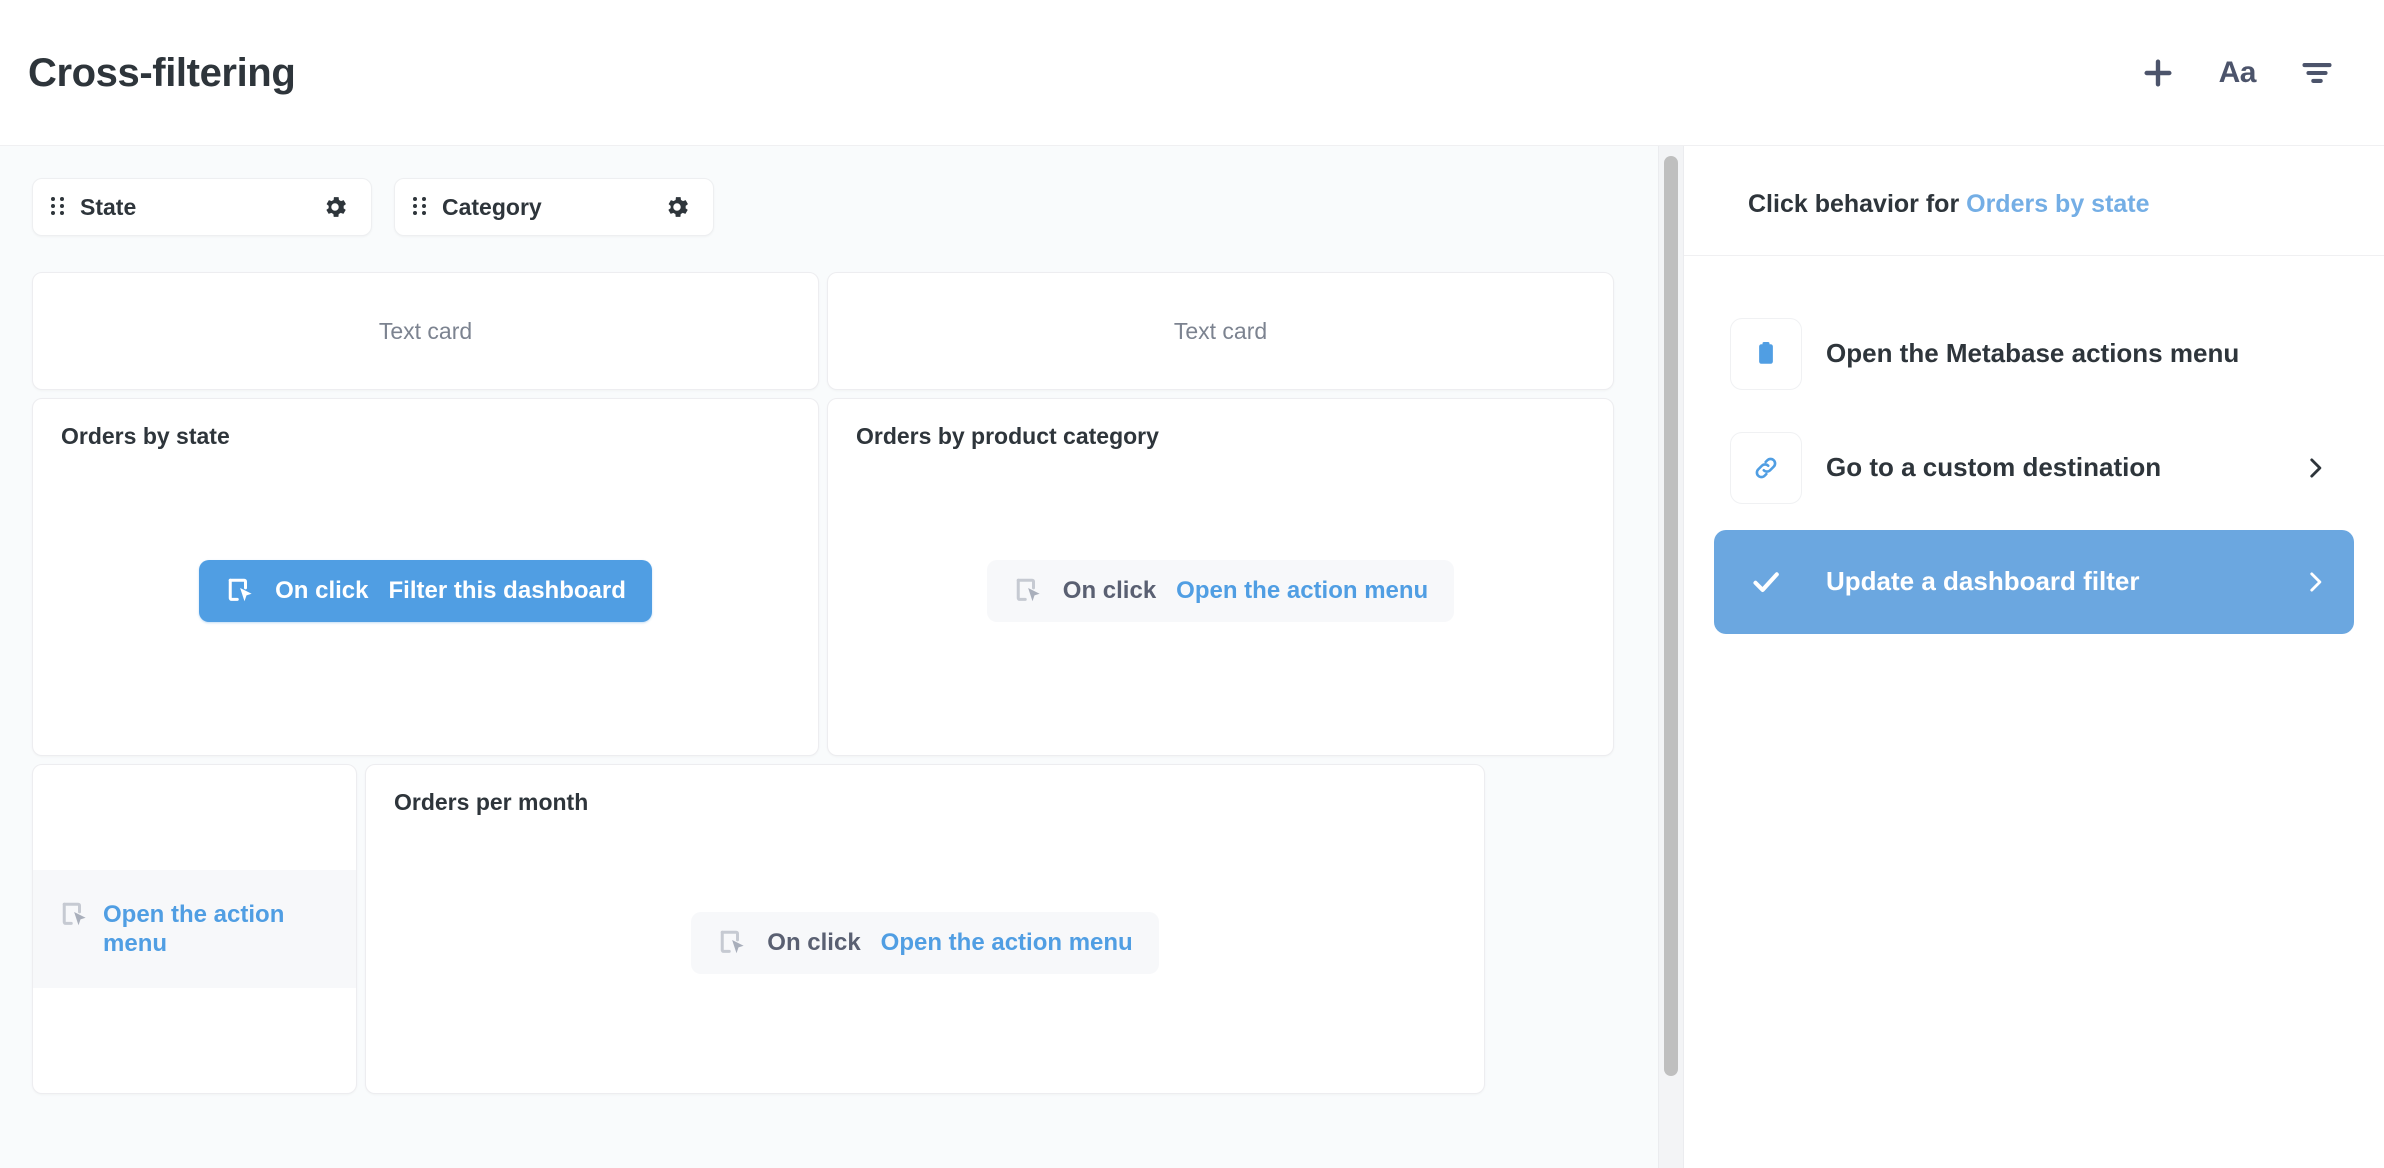 This screenshot has width=2384, height=1168. I want to click on sidebar-heading-prefix: Click behavior for, so click(1857, 204).